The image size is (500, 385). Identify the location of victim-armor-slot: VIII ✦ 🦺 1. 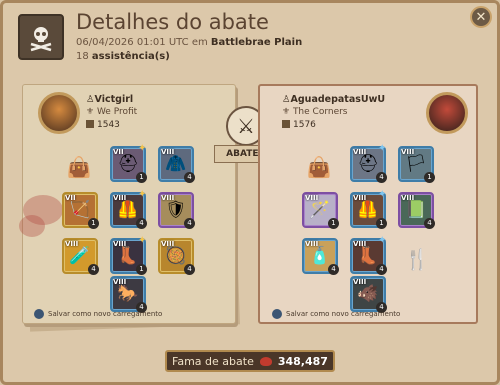
(368, 209).